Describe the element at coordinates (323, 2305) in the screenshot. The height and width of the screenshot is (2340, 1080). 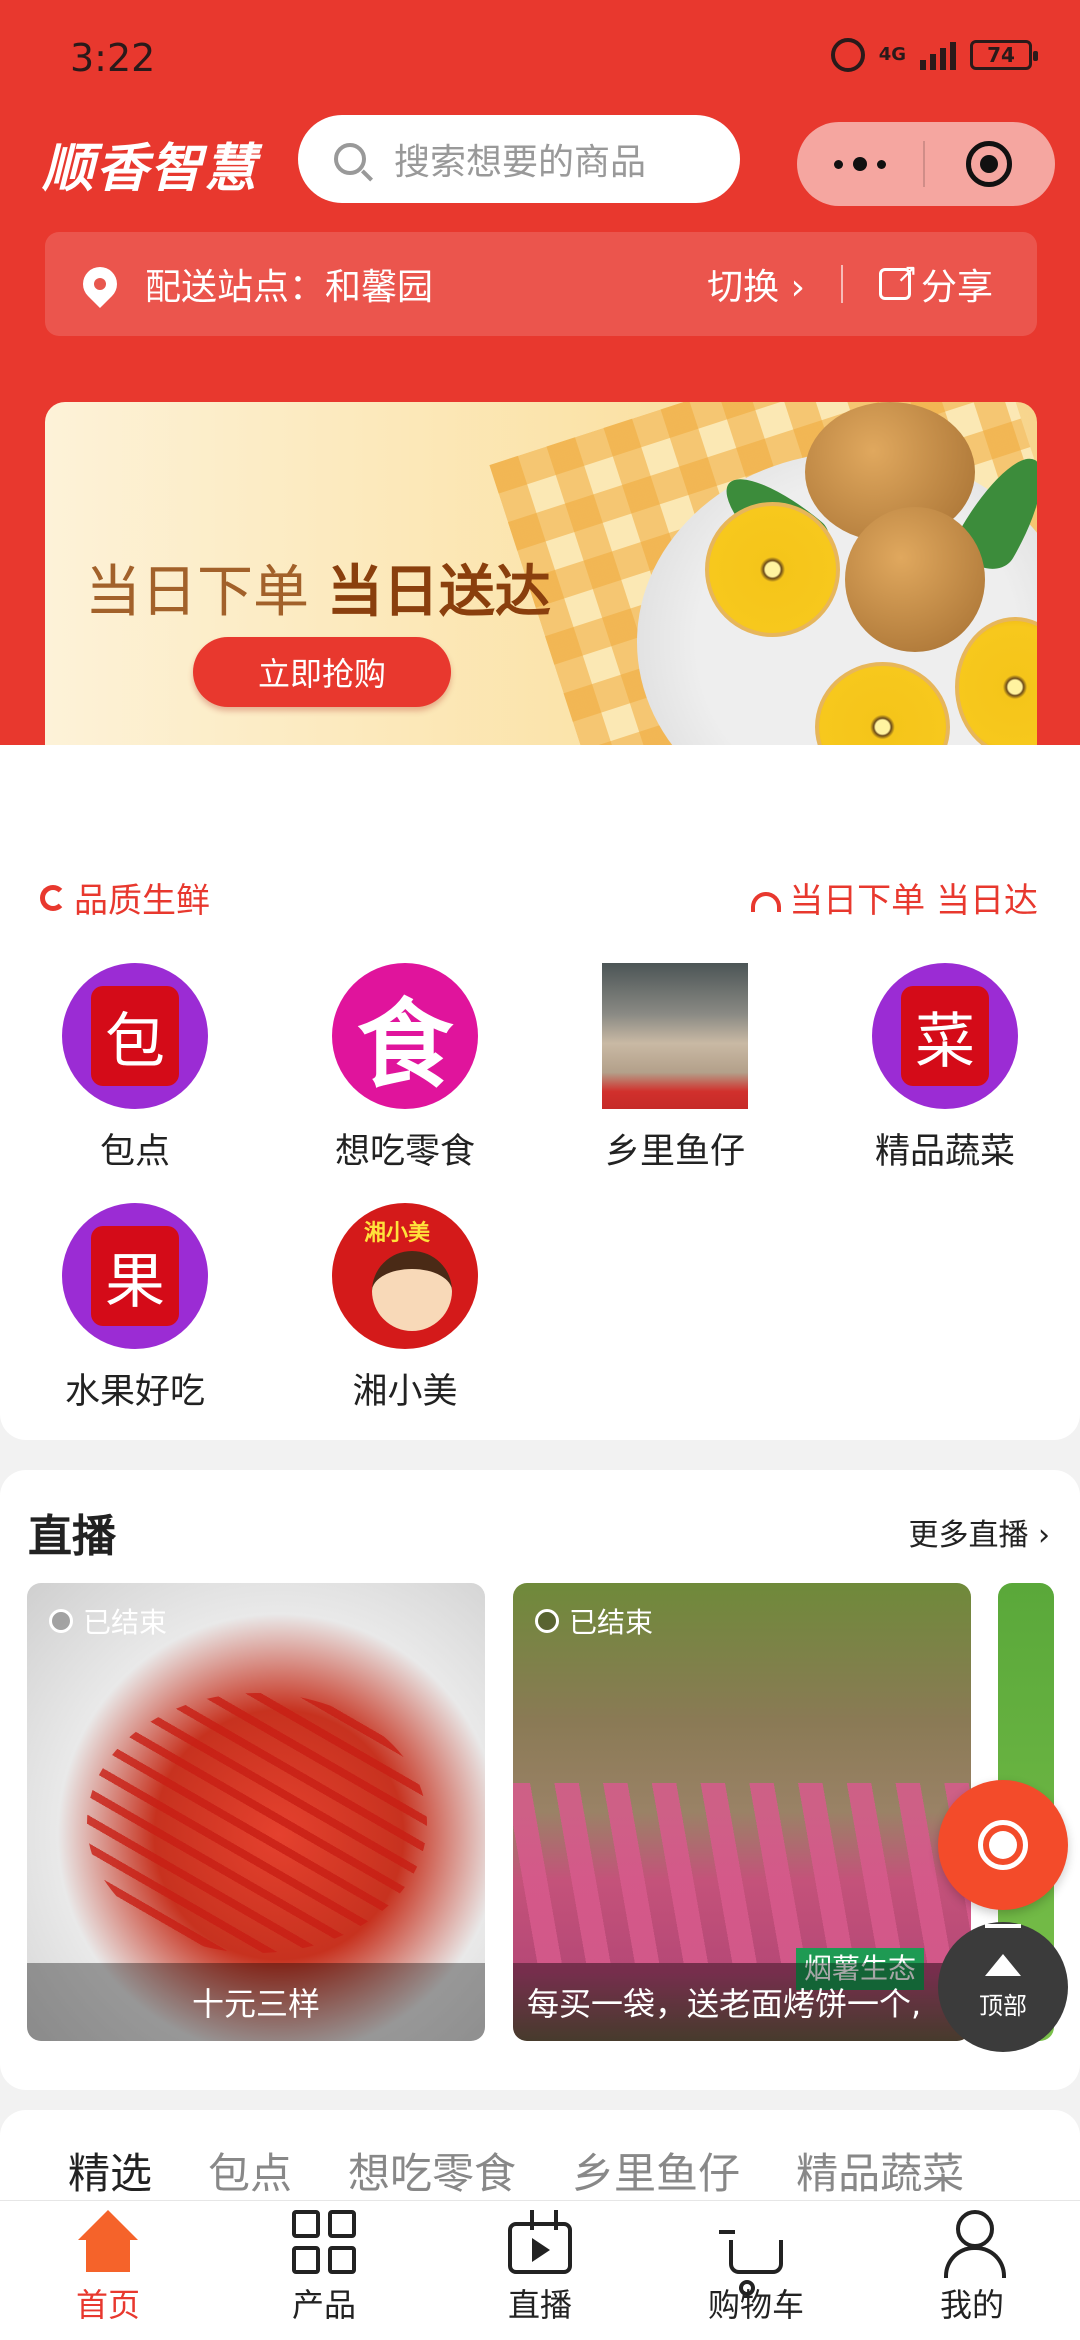
I see `nav-label: 产品` at that location.